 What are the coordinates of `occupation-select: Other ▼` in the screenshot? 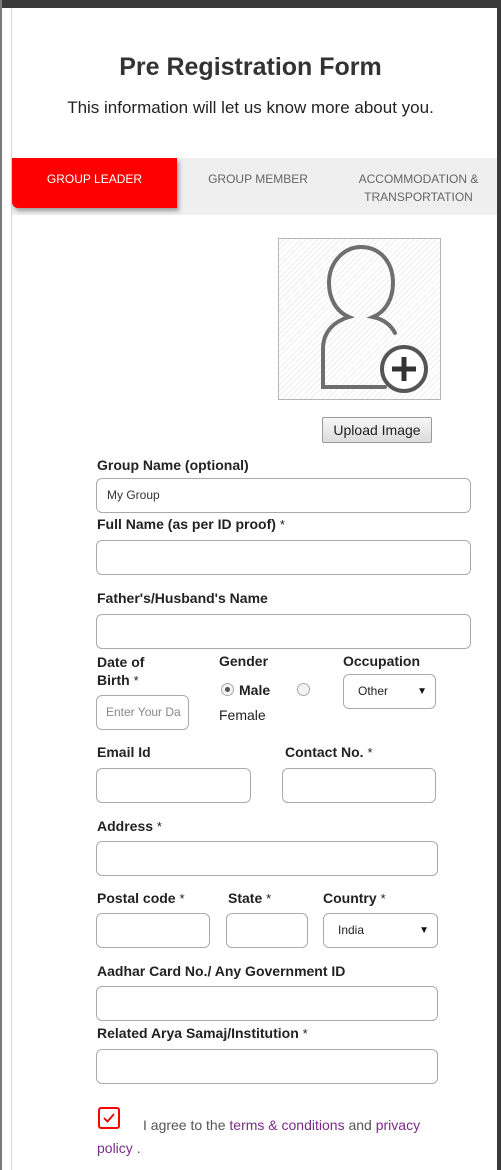 It's located at (389, 691).